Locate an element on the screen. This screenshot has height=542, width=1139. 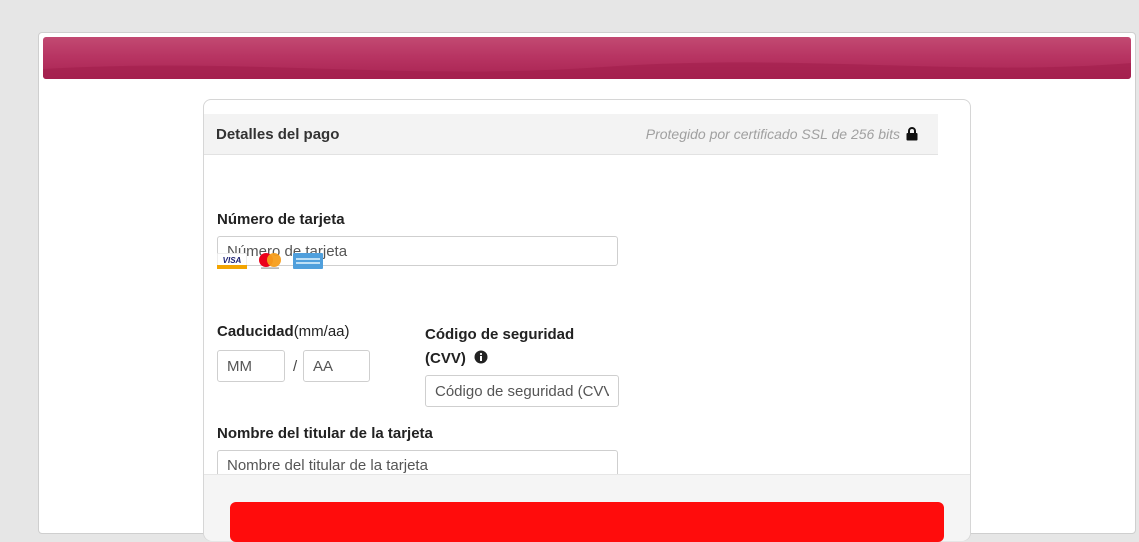
banner-wave-decoration is located at coordinates (587, 70).